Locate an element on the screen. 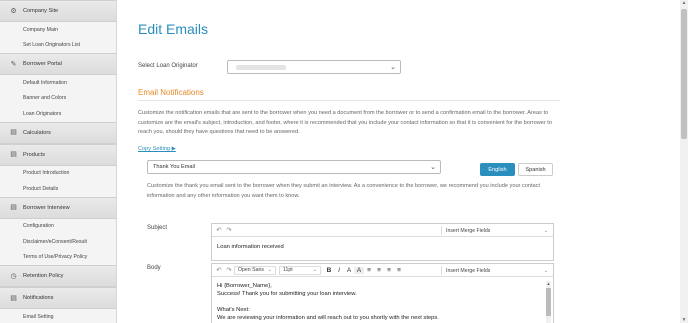  sidebar-item-company-main: Company Main is located at coordinates (58, 30).